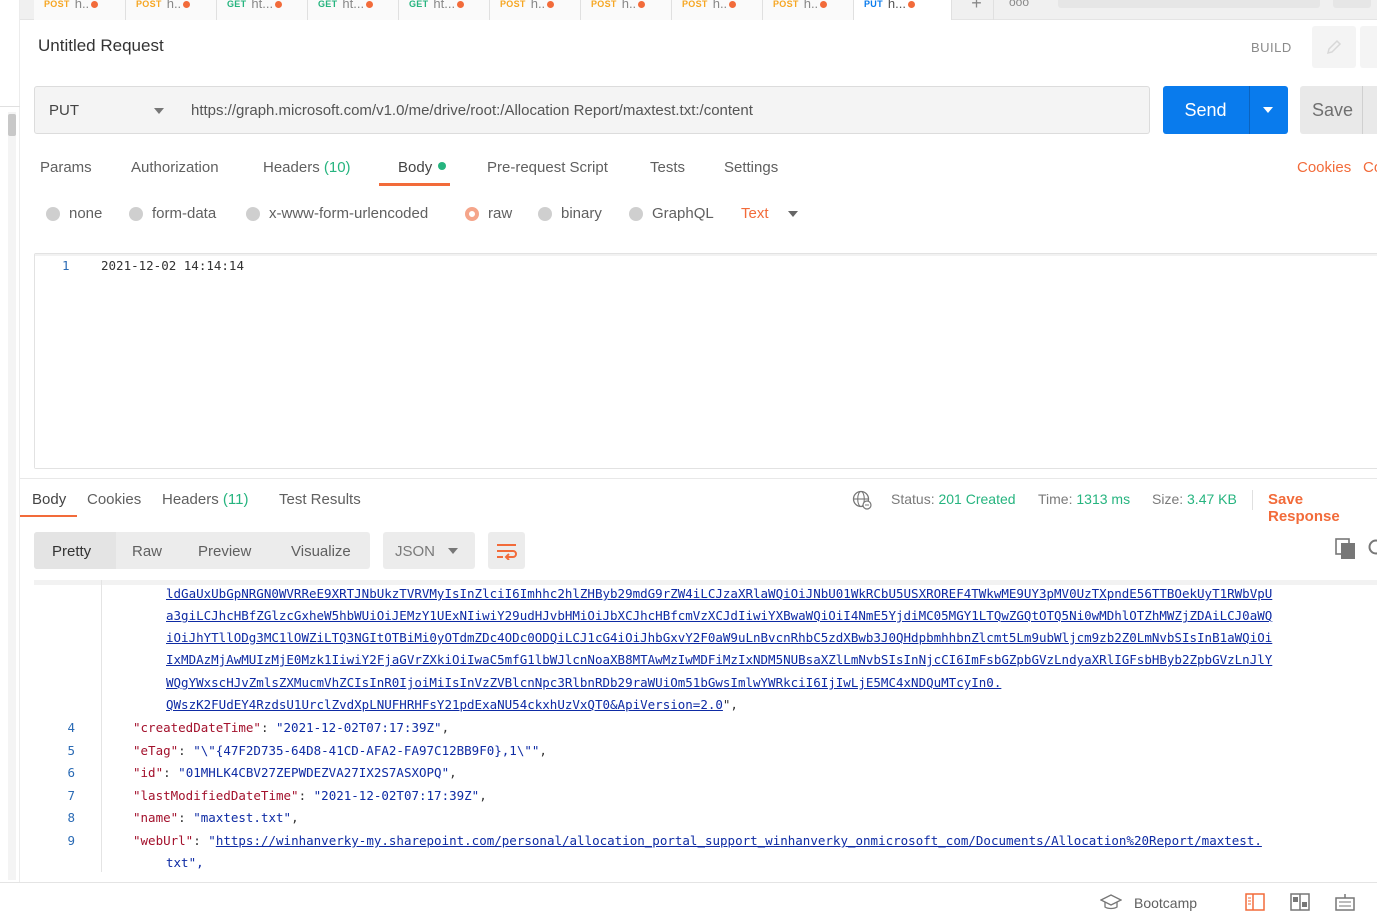 The height and width of the screenshot is (911, 1377). Describe the element at coordinates (730, 704) in the screenshot. I see `code-punctuation: ",` at that location.